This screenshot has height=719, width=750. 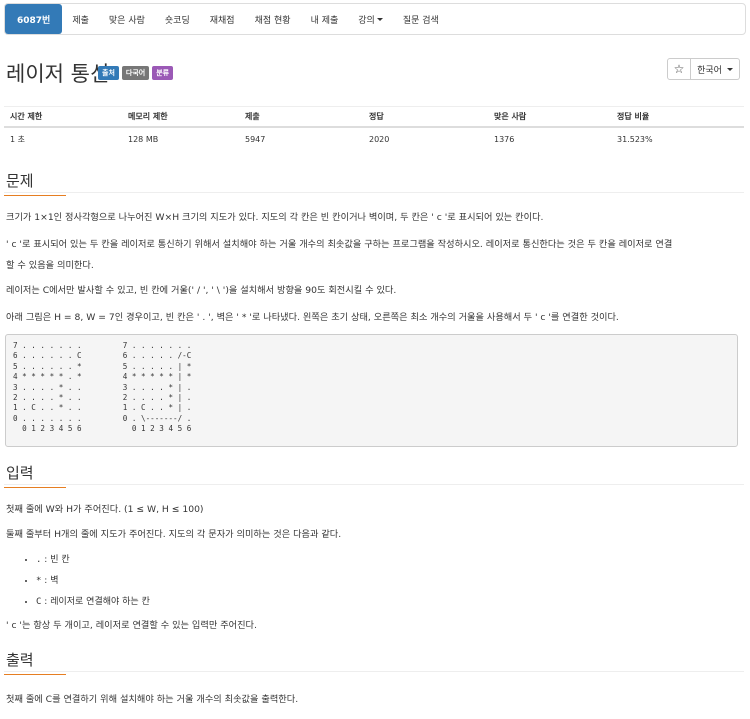 What do you see at coordinates (374, 475) in the screenshot?
I see `section-title-input: 입력` at bounding box center [374, 475].